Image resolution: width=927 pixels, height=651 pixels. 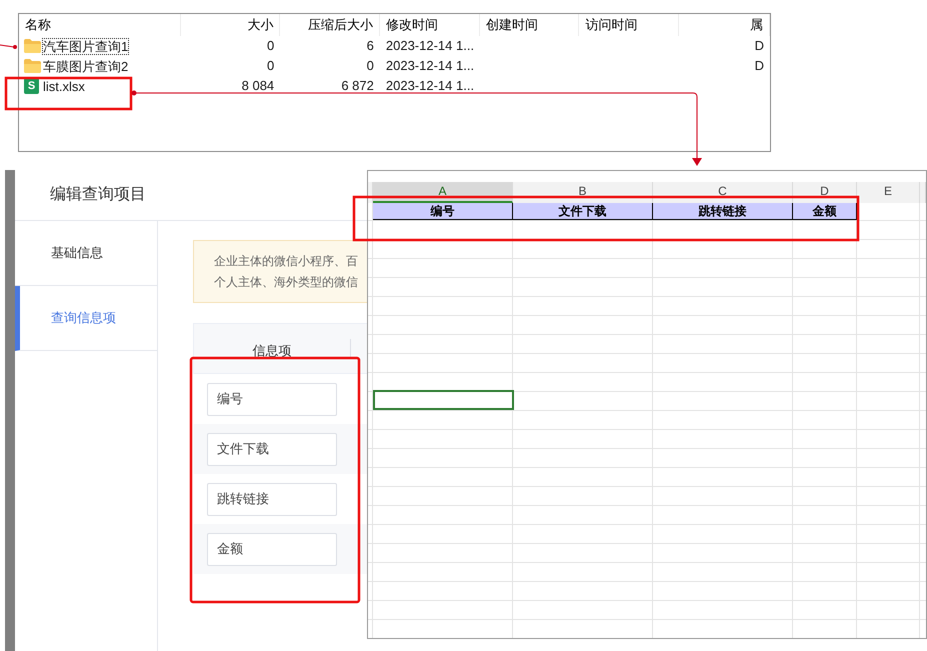 What do you see at coordinates (272, 399) in the screenshot?
I see `input-field: 编号` at bounding box center [272, 399].